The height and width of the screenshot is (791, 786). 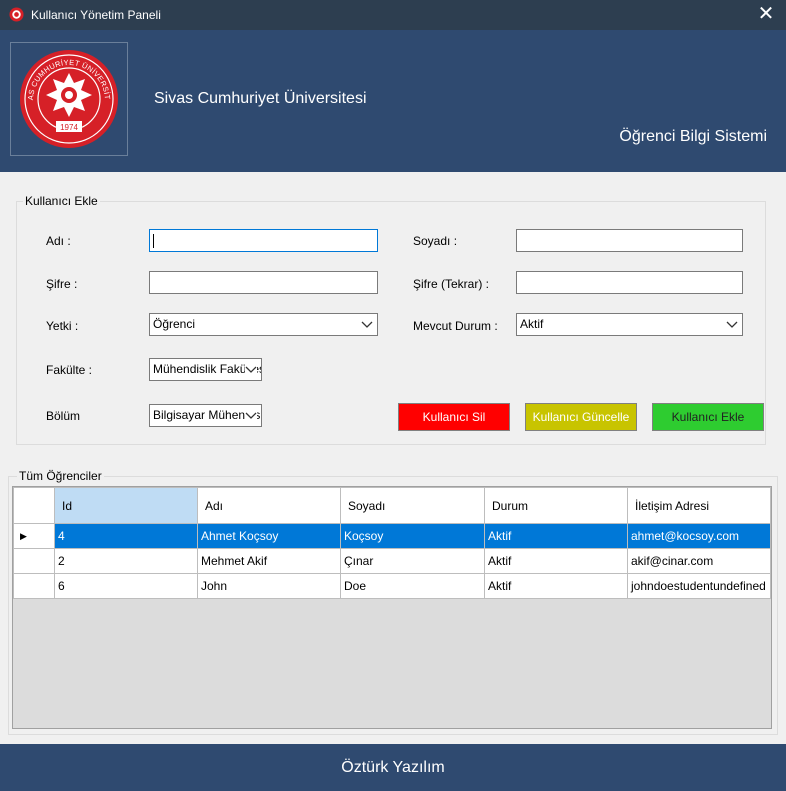 What do you see at coordinates (126, 536) in the screenshot?
I see `cell-id: 4` at bounding box center [126, 536].